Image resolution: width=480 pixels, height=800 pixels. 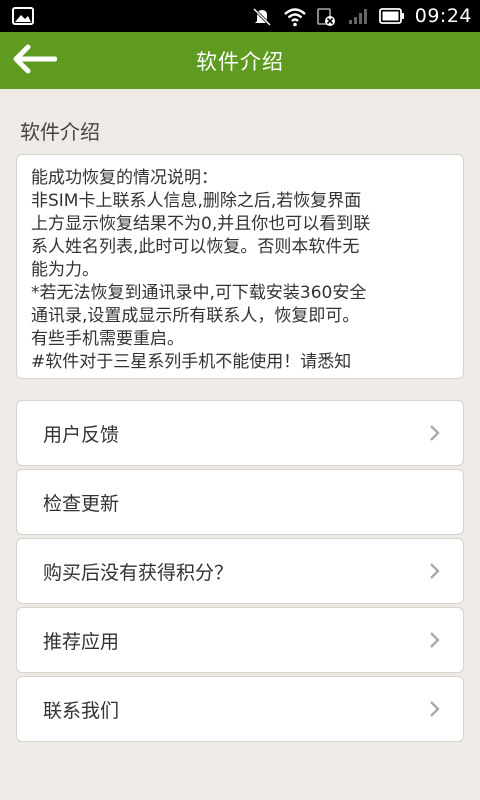 I want to click on info-line: 能成功恢复的情况说明：, so click(x=124, y=178).